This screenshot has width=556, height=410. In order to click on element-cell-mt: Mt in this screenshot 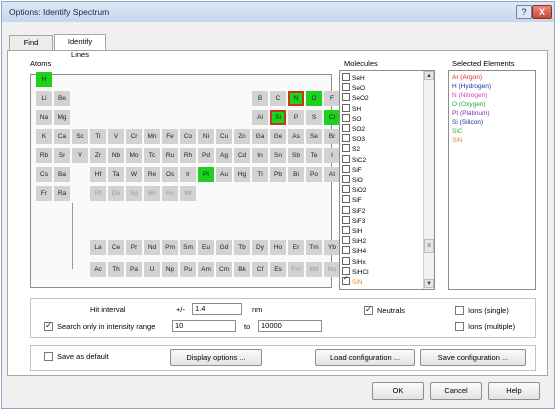, I will do `click(188, 193)`.